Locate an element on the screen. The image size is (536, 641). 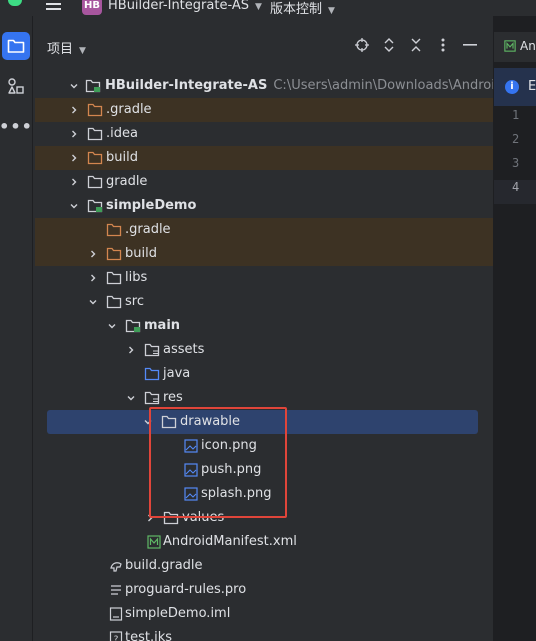
editor-notification: i Ed is located at coordinates (515, 87).